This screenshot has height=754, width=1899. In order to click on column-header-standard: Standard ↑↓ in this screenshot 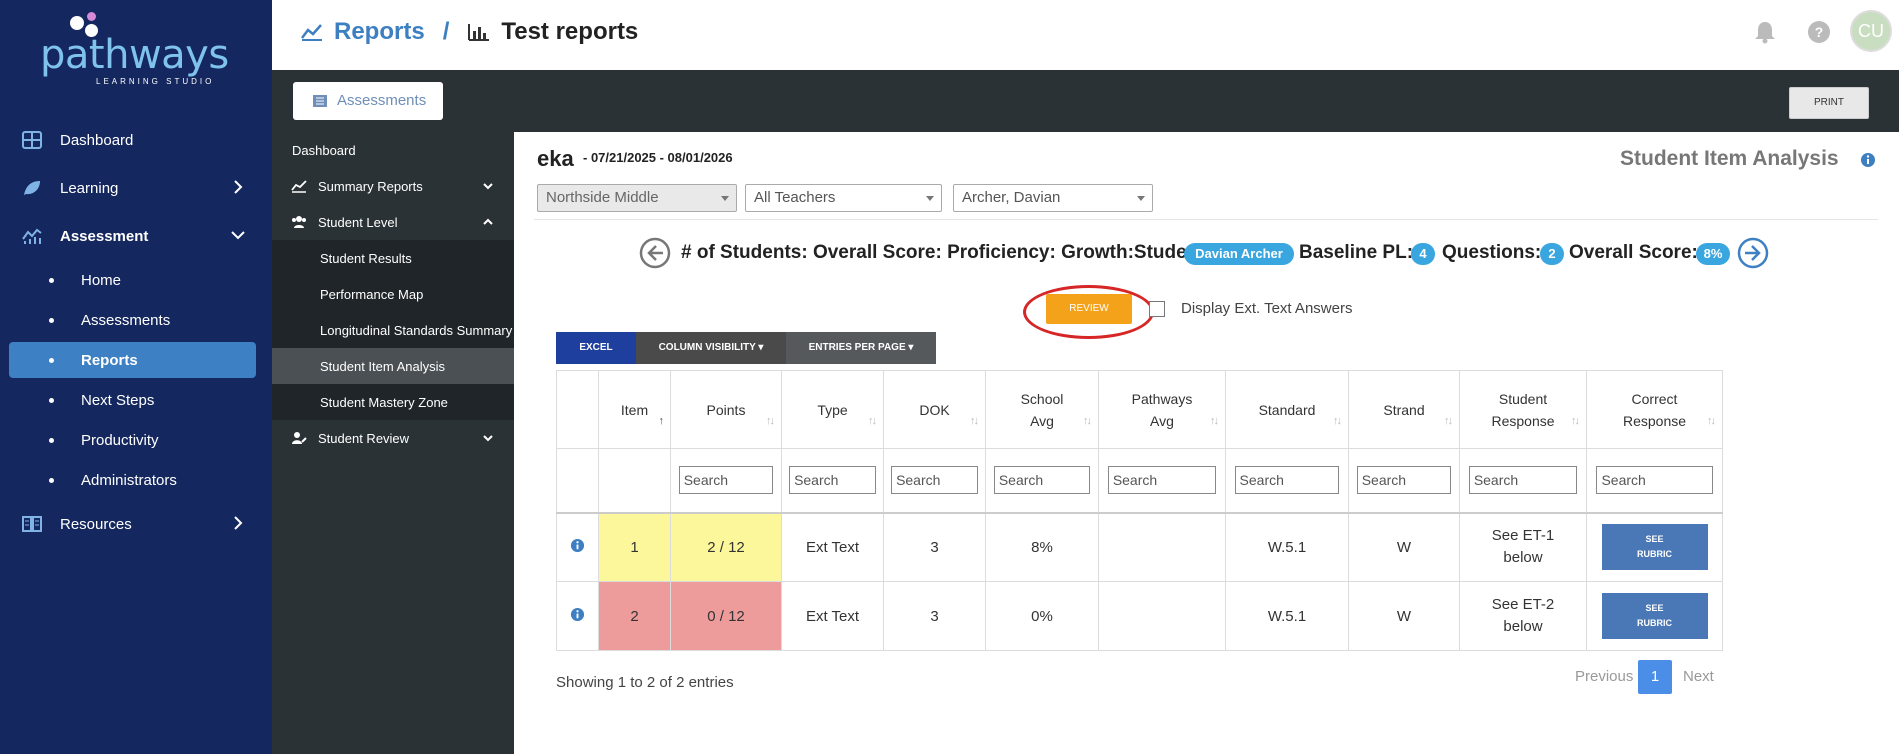, I will do `click(1287, 409)`.